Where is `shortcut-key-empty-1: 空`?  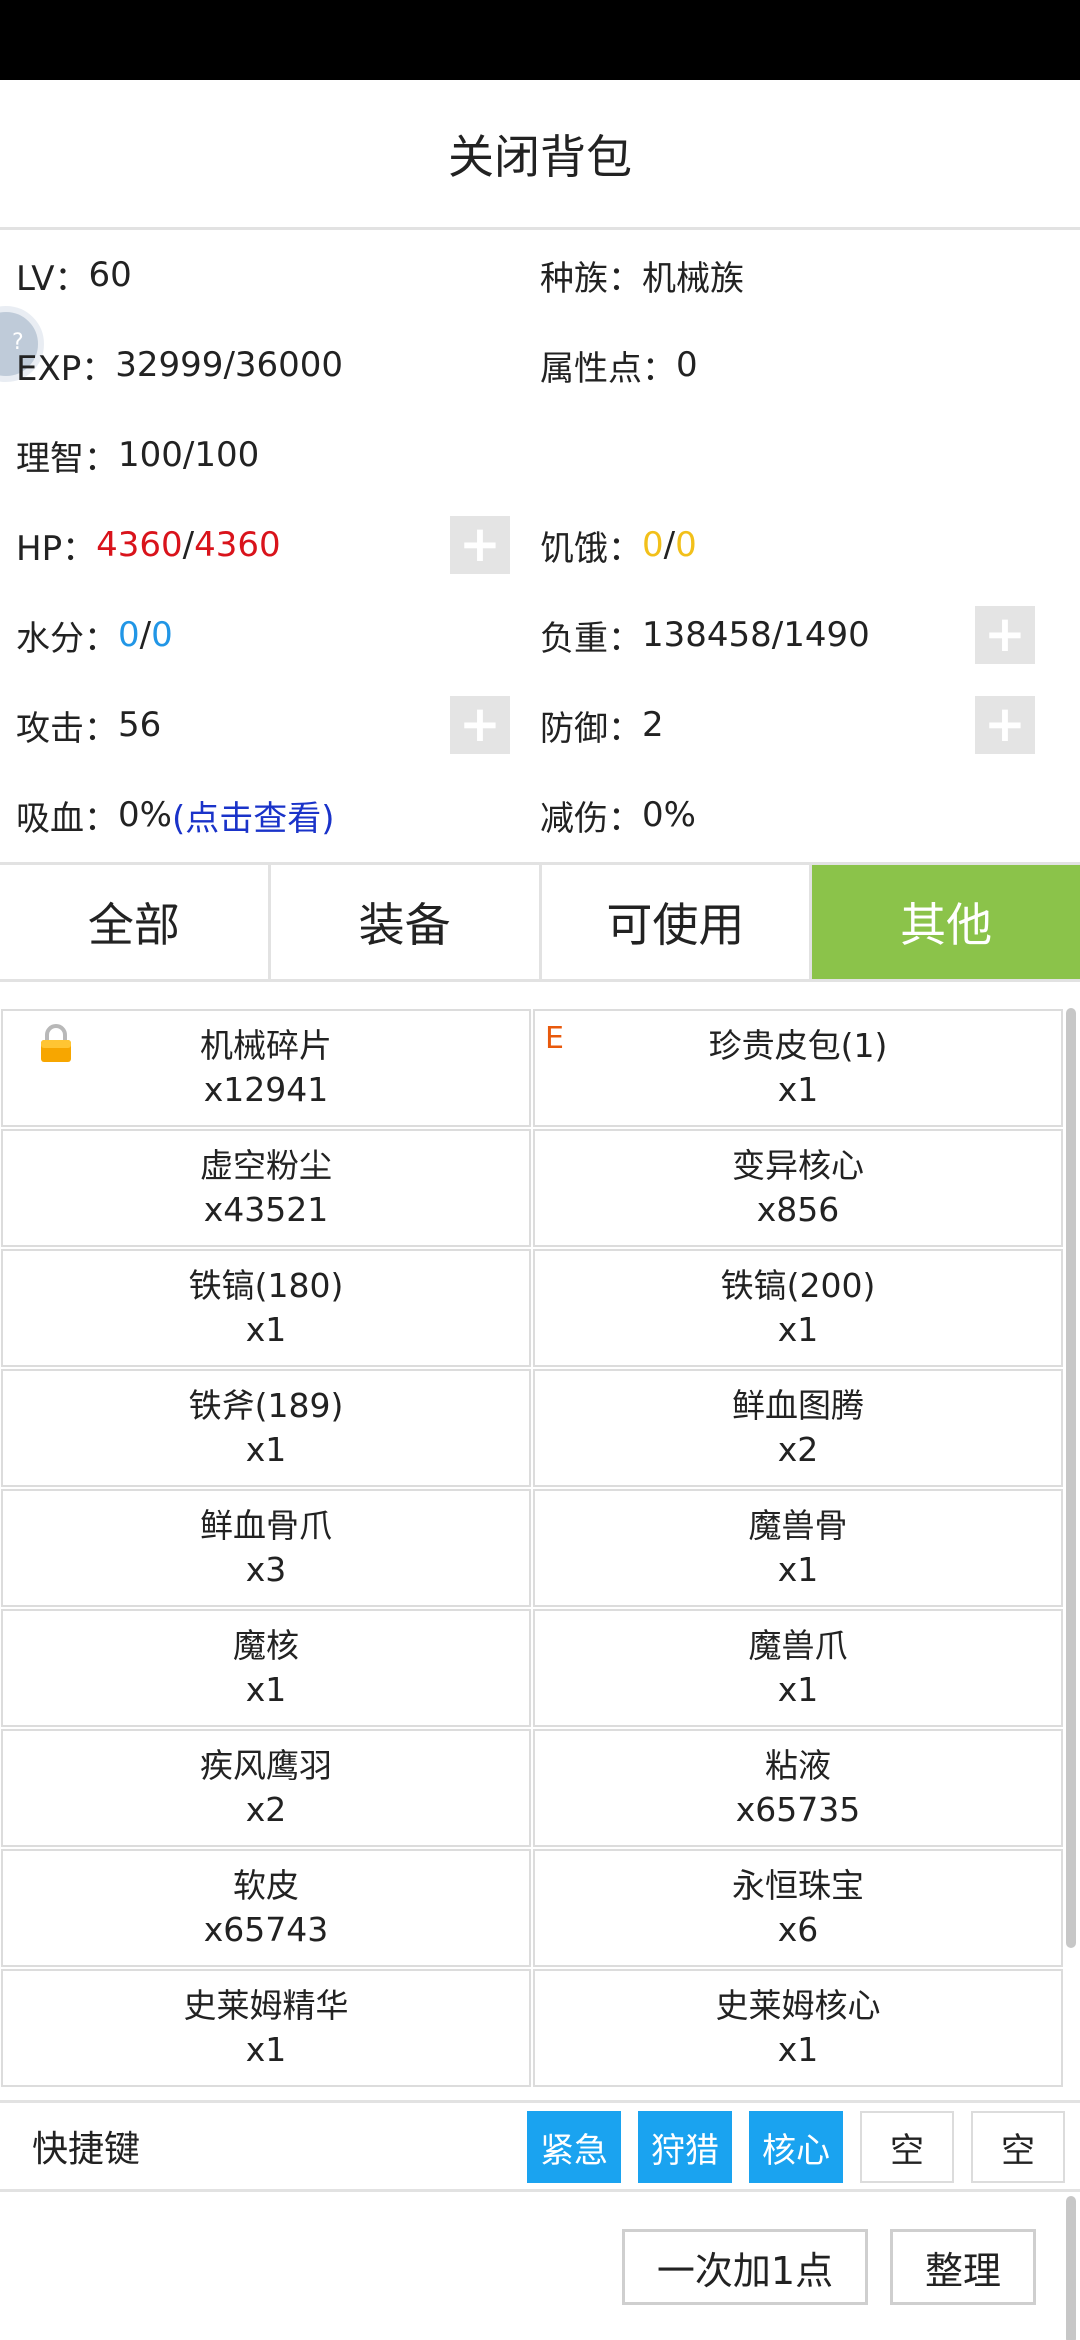
shortcut-key-empty-1: 空 is located at coordinates (907, 2147).